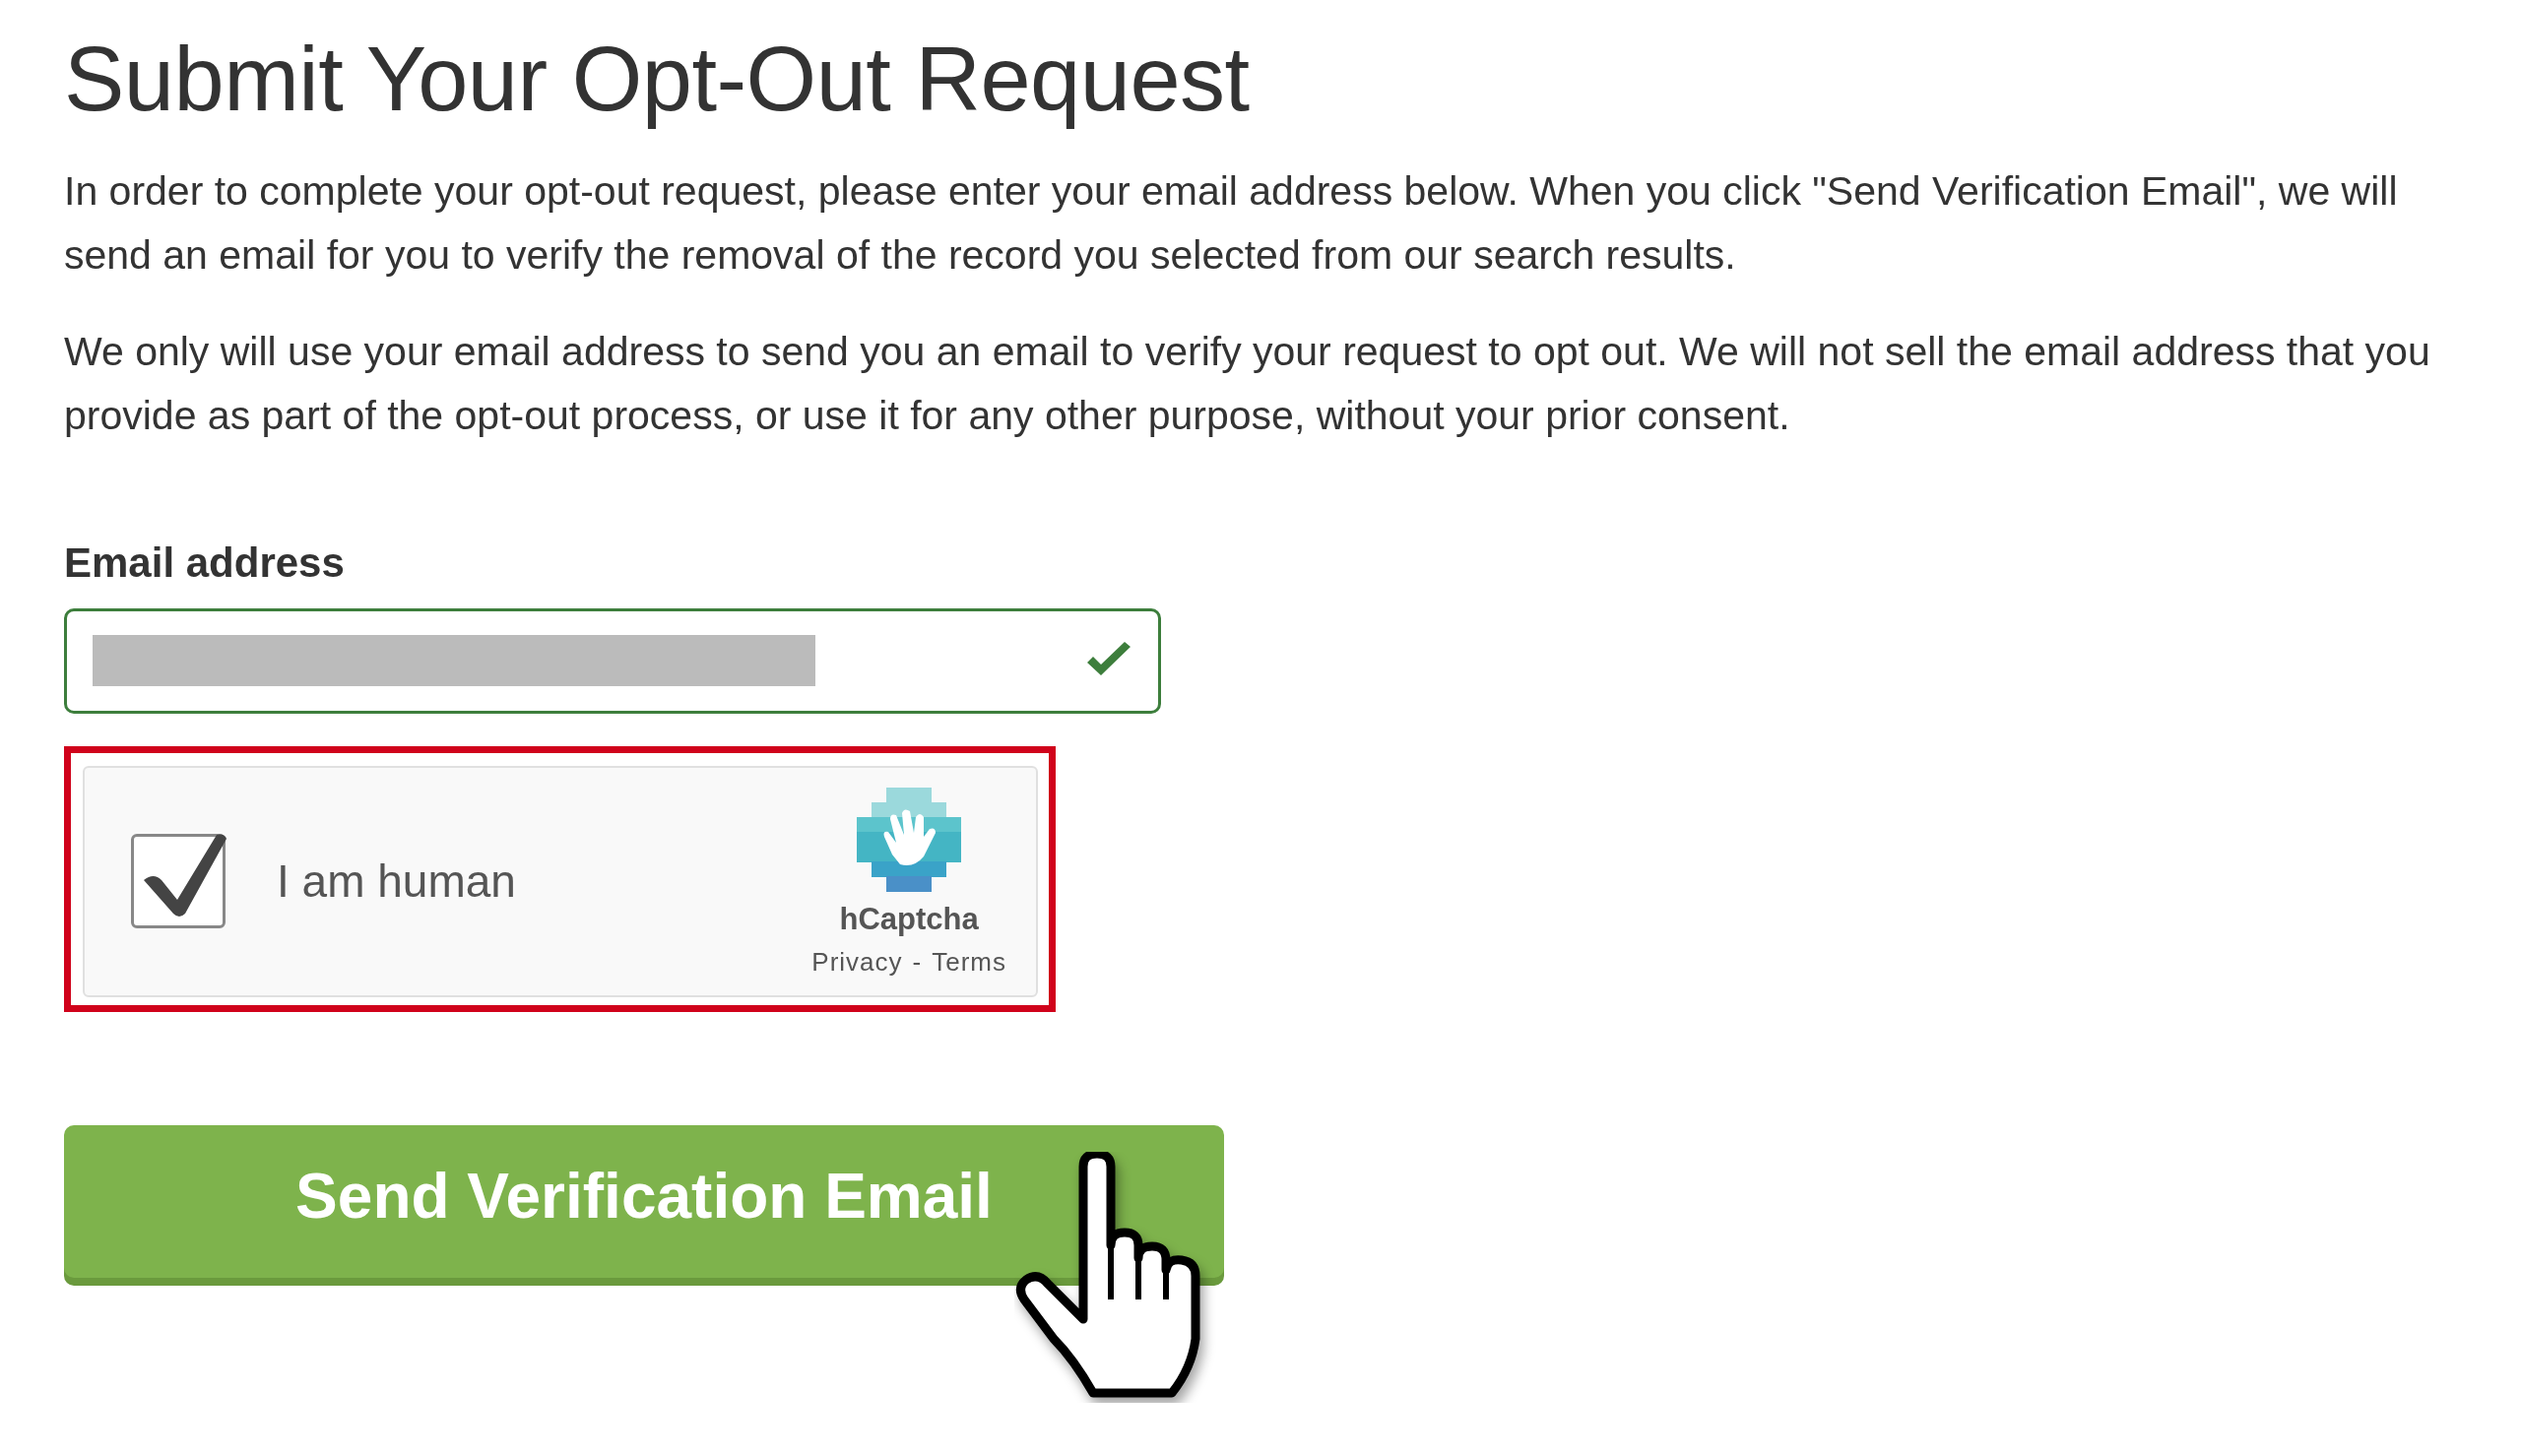 Image resolution: width=2521 pixels, height=1456 pixels. Describe the element at coordinates (969, 962) in the screenshot. I see `captcha-link: Terms` at that location.